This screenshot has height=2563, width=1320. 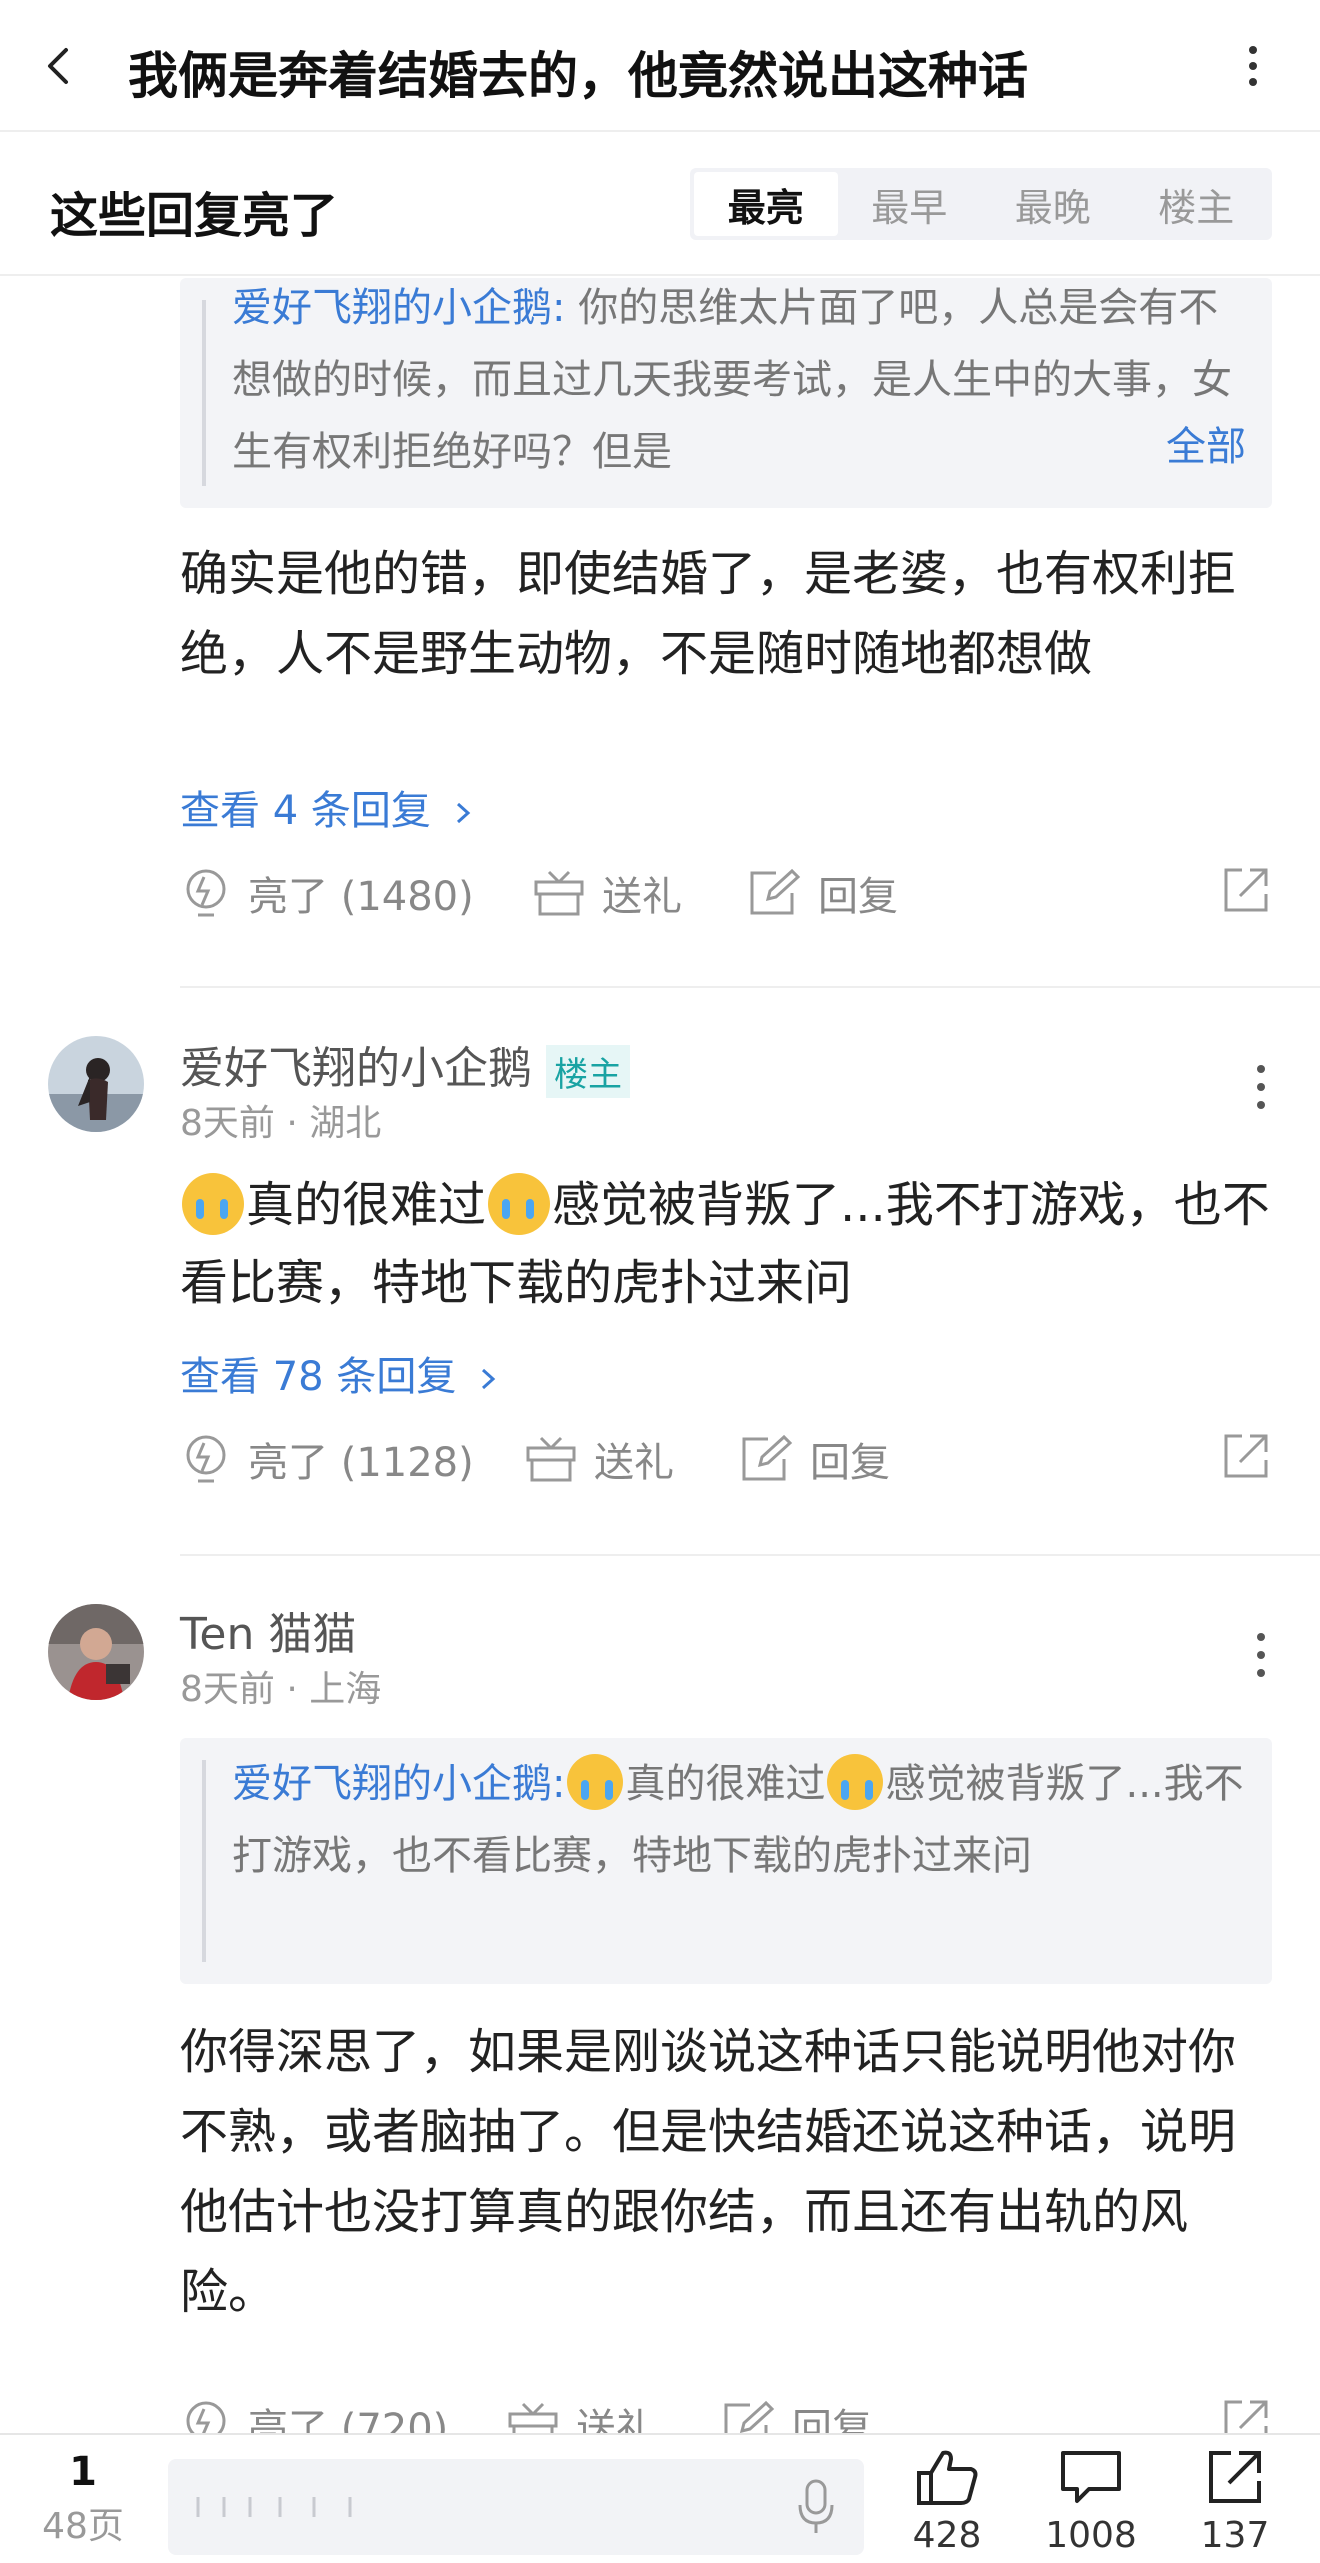 I want to click on mic-icon, so click(x=816, y=2507).